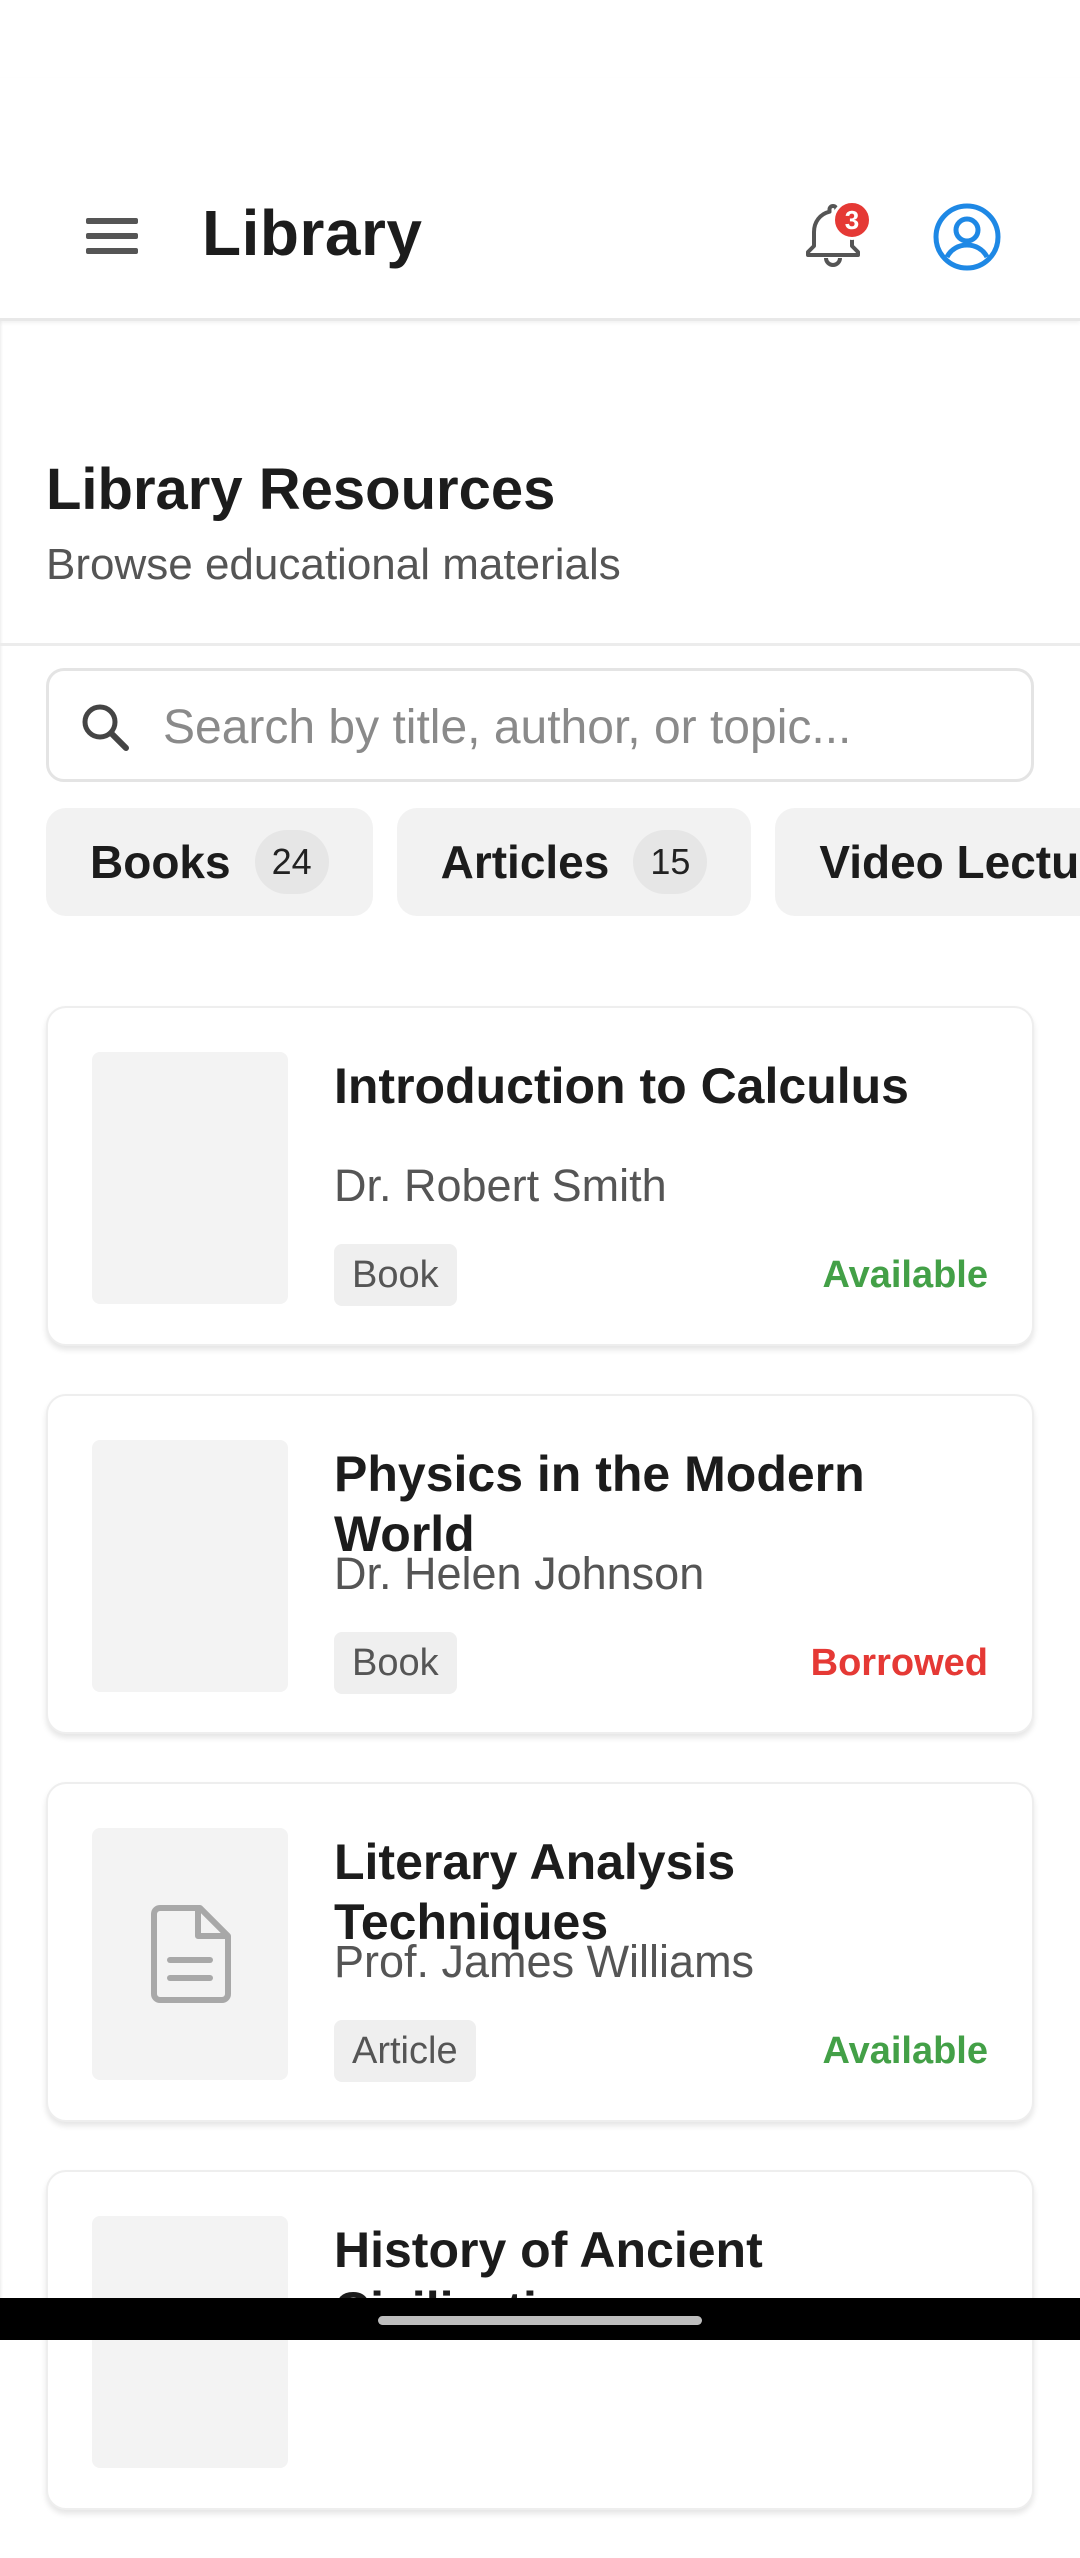 The width and height of the screenshot is (1080, 2558). I want to click on filter-chip-articles: Articles 15, so click(574, 862).